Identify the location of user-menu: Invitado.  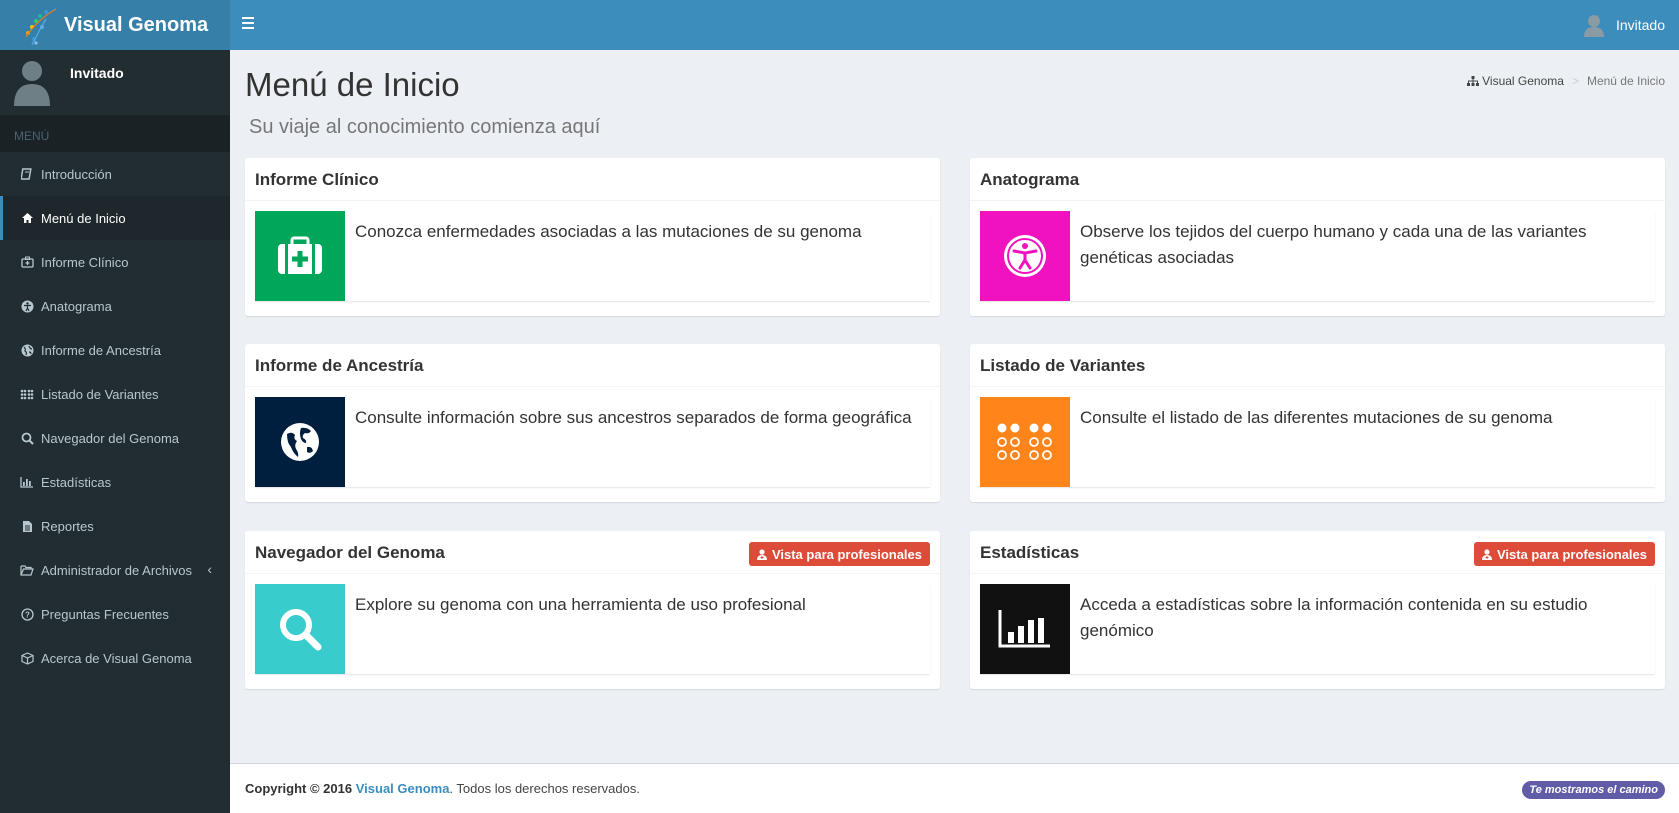
(1623, 25).